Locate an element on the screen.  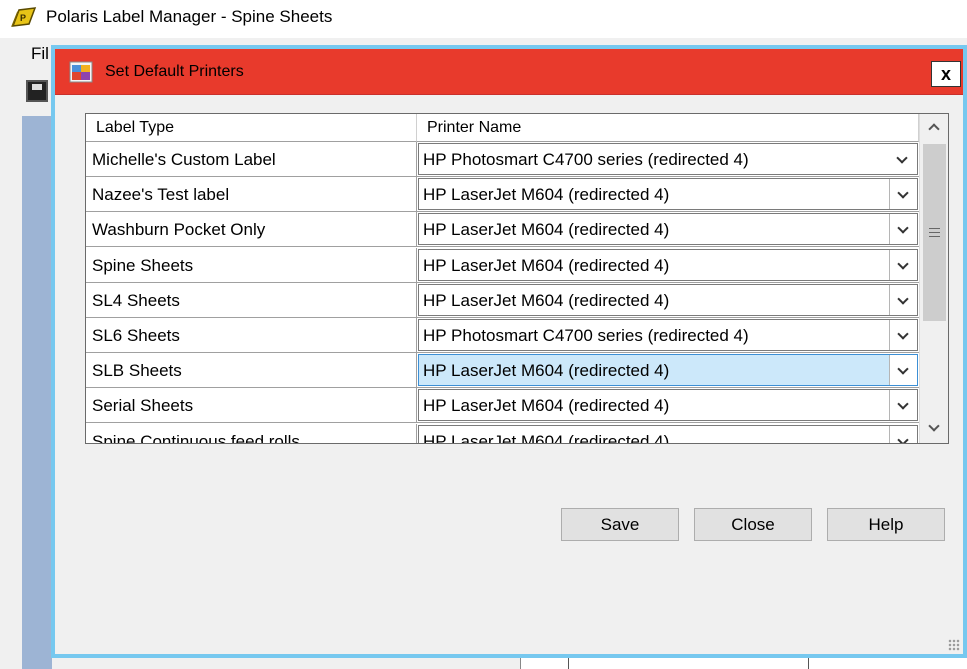
column-header-printer-name: Printer Name is located at coordinates (668, 128).